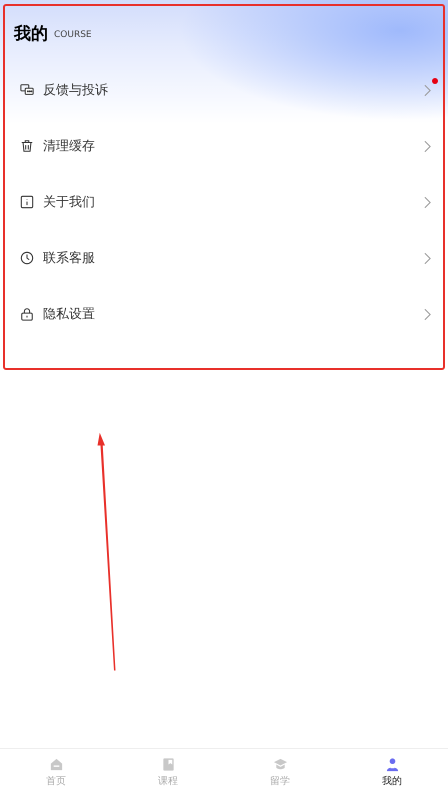 The width and height of the screenshot is (448, 795). Describe the element at coordinates (280, 764) in the screenshot. I see `graduation-cap-icon` at that location.